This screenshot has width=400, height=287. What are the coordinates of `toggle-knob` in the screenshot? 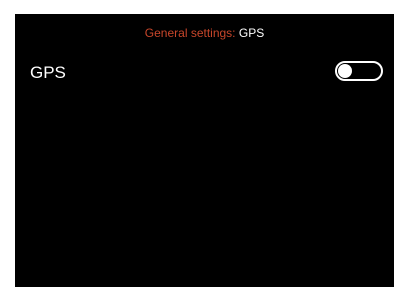 It's located at (345, 71).